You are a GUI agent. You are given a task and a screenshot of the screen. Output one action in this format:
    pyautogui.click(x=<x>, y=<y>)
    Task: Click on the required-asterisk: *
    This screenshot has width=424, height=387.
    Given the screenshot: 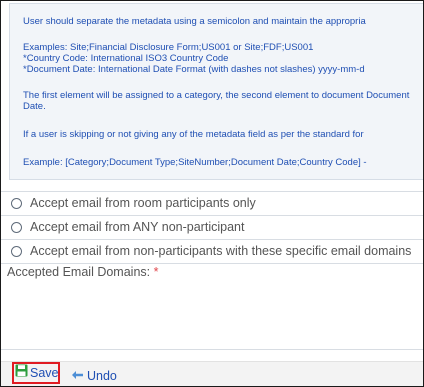 What is the action you would take?
    pyautogui.click(x=156, y=272)
    